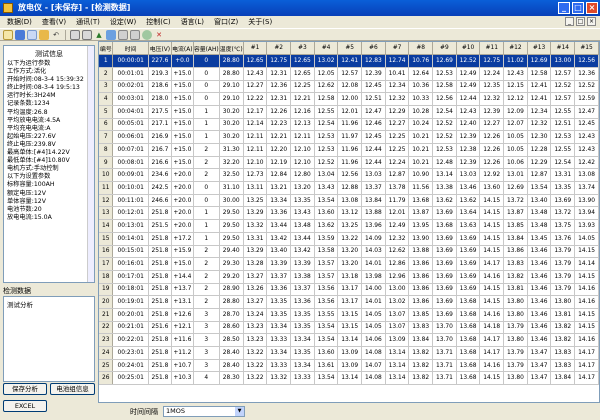  I want to click on table-cell: 00:06:01, so click(130, 137).